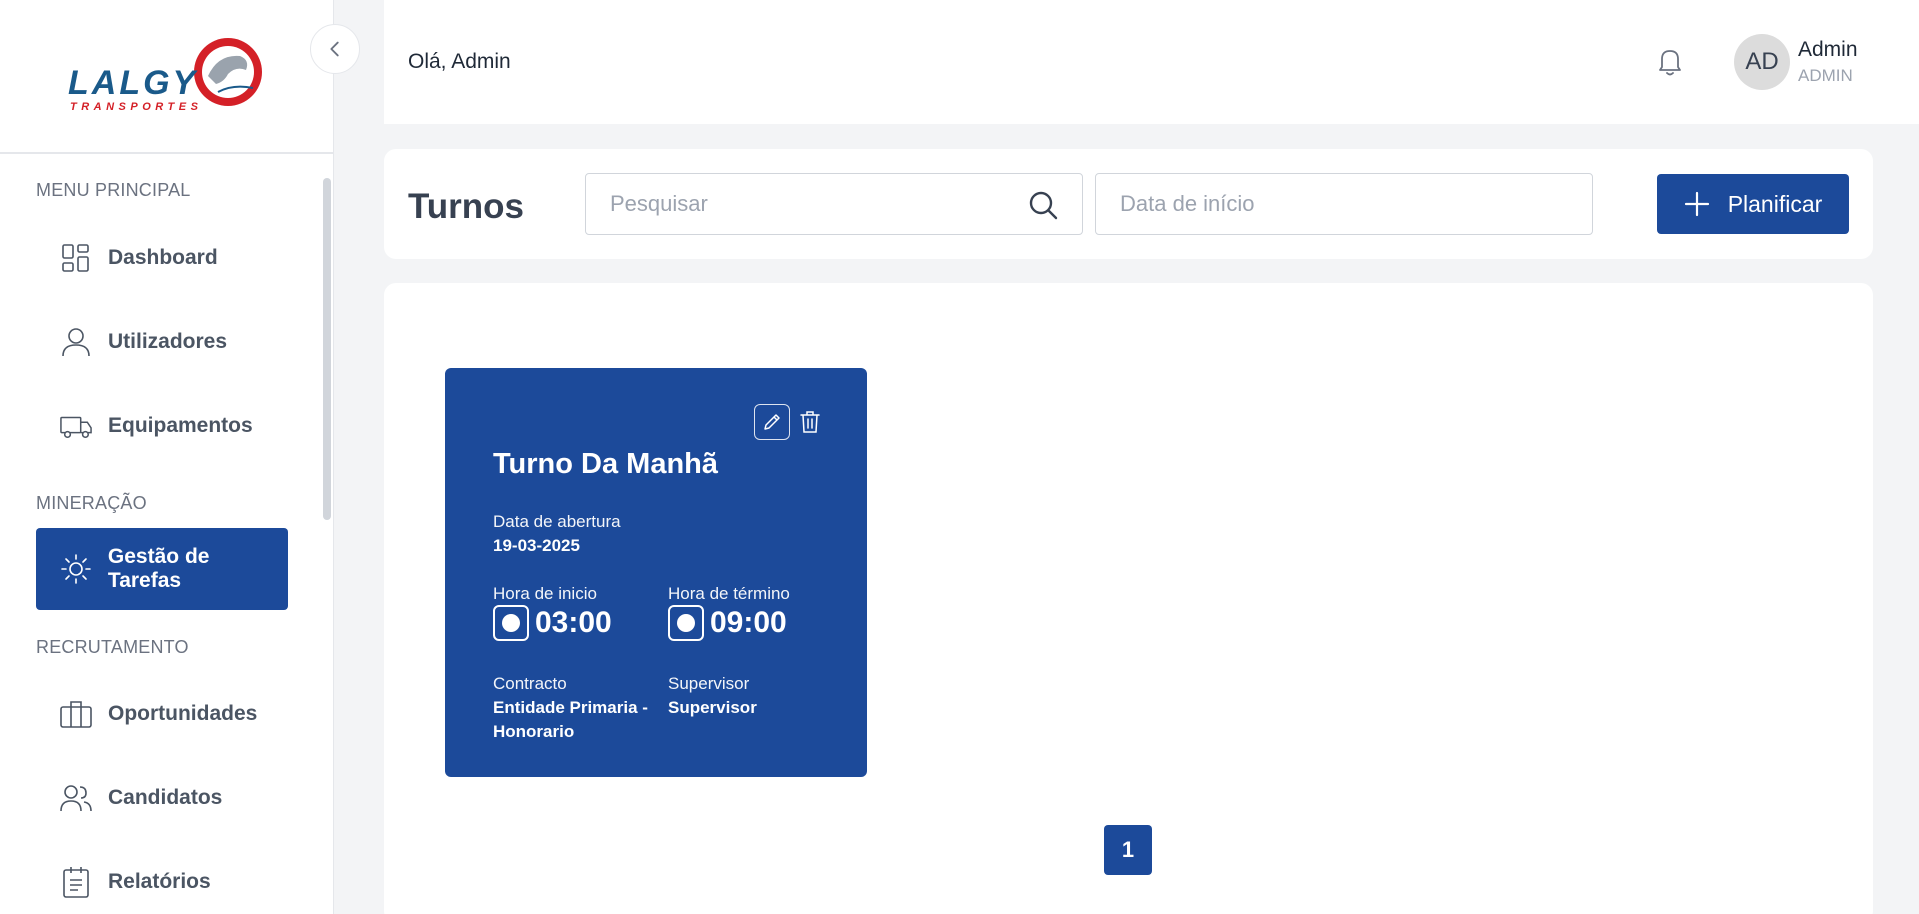  I want to click on plan-button: Planificar, so click(1753, 204).